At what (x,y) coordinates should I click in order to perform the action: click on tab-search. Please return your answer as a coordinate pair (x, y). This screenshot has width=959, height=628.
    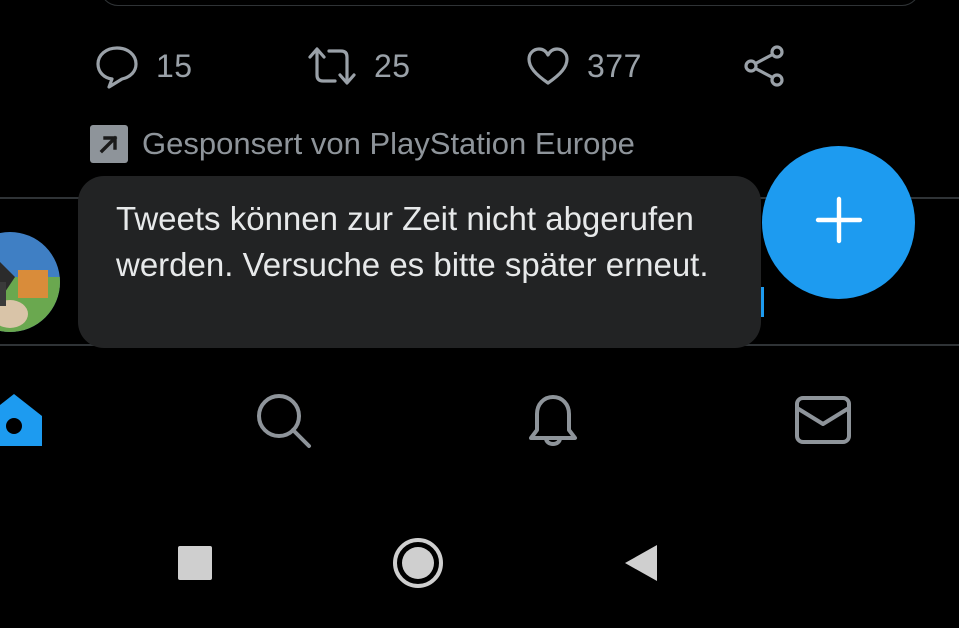
    Looking at the image, I should click on (283, 422).